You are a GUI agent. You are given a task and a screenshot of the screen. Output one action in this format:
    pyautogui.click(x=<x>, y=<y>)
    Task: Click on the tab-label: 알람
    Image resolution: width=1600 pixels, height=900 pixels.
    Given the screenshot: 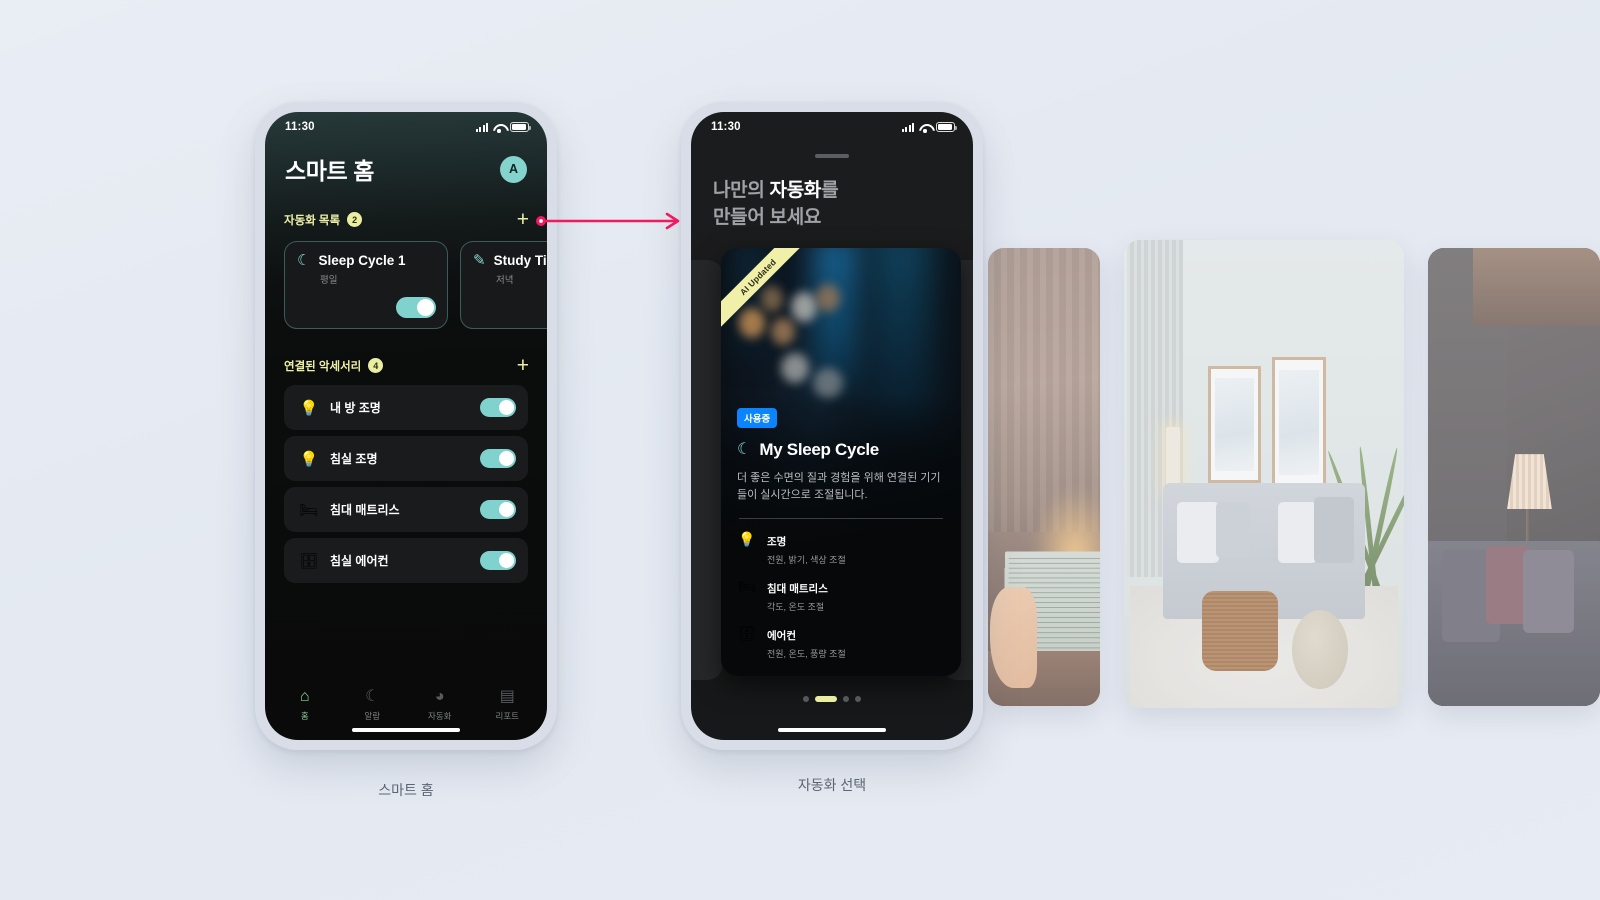 What is the action you would take?
    pyautogui.click(x=372, y=715)
    